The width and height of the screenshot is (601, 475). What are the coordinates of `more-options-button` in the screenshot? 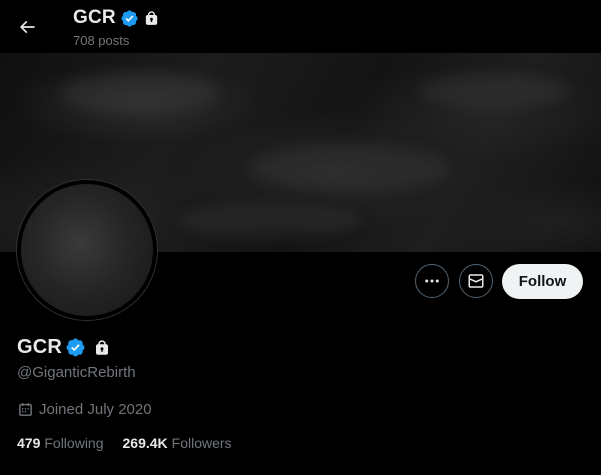 It's located at (432, 281).